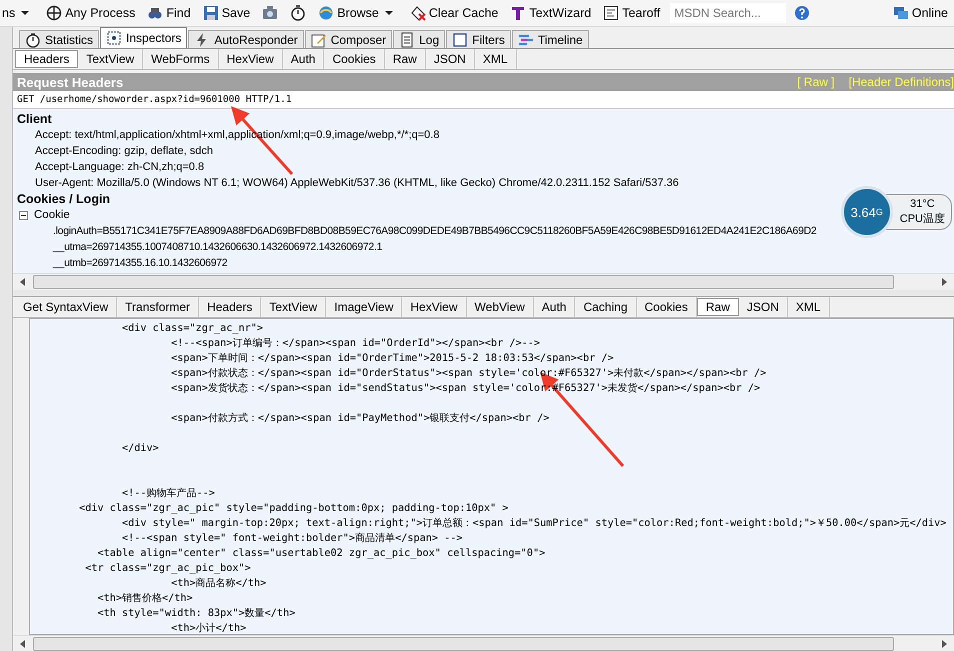  Describe the element at coordinates (922, 219) in the screenshot. I see `temperature-label: CPU温度` at that location.